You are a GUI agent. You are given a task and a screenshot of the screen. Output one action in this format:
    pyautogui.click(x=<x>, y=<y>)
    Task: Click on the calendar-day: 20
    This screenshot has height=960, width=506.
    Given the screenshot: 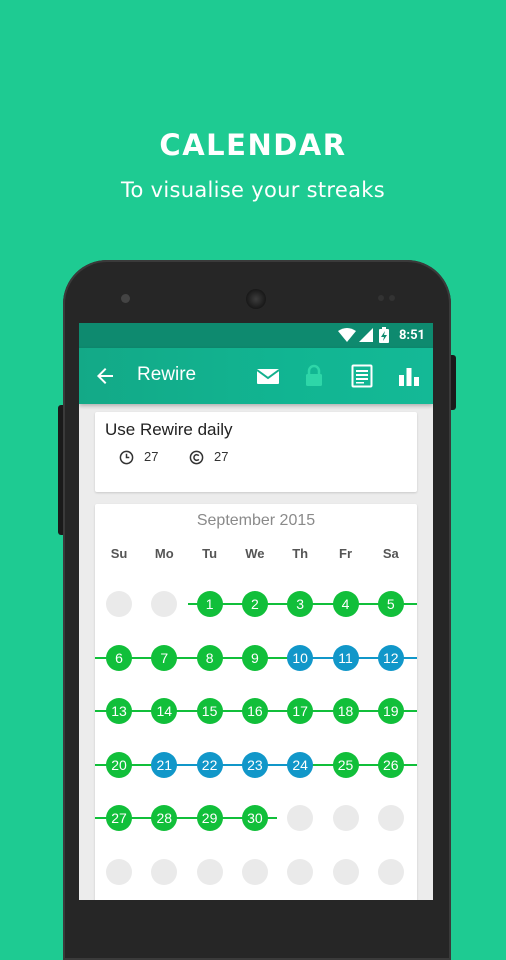 What is the action you would take?
    pyautogui.click(x=119, y=764)
    